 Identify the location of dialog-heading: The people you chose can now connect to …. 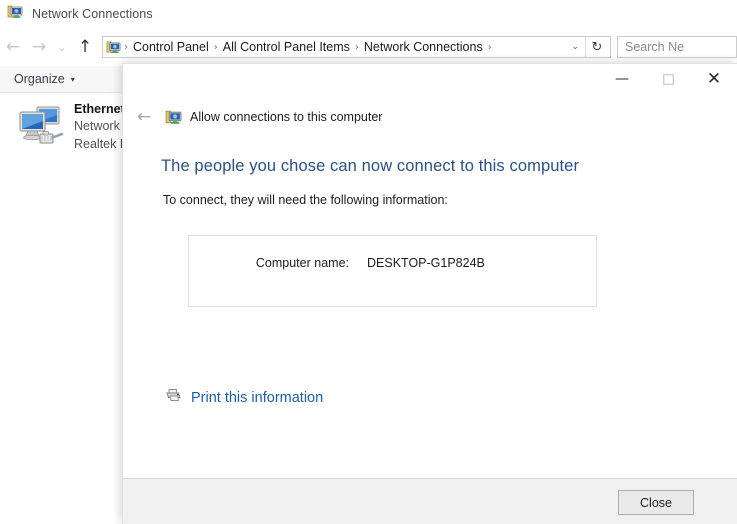
(370, 166).